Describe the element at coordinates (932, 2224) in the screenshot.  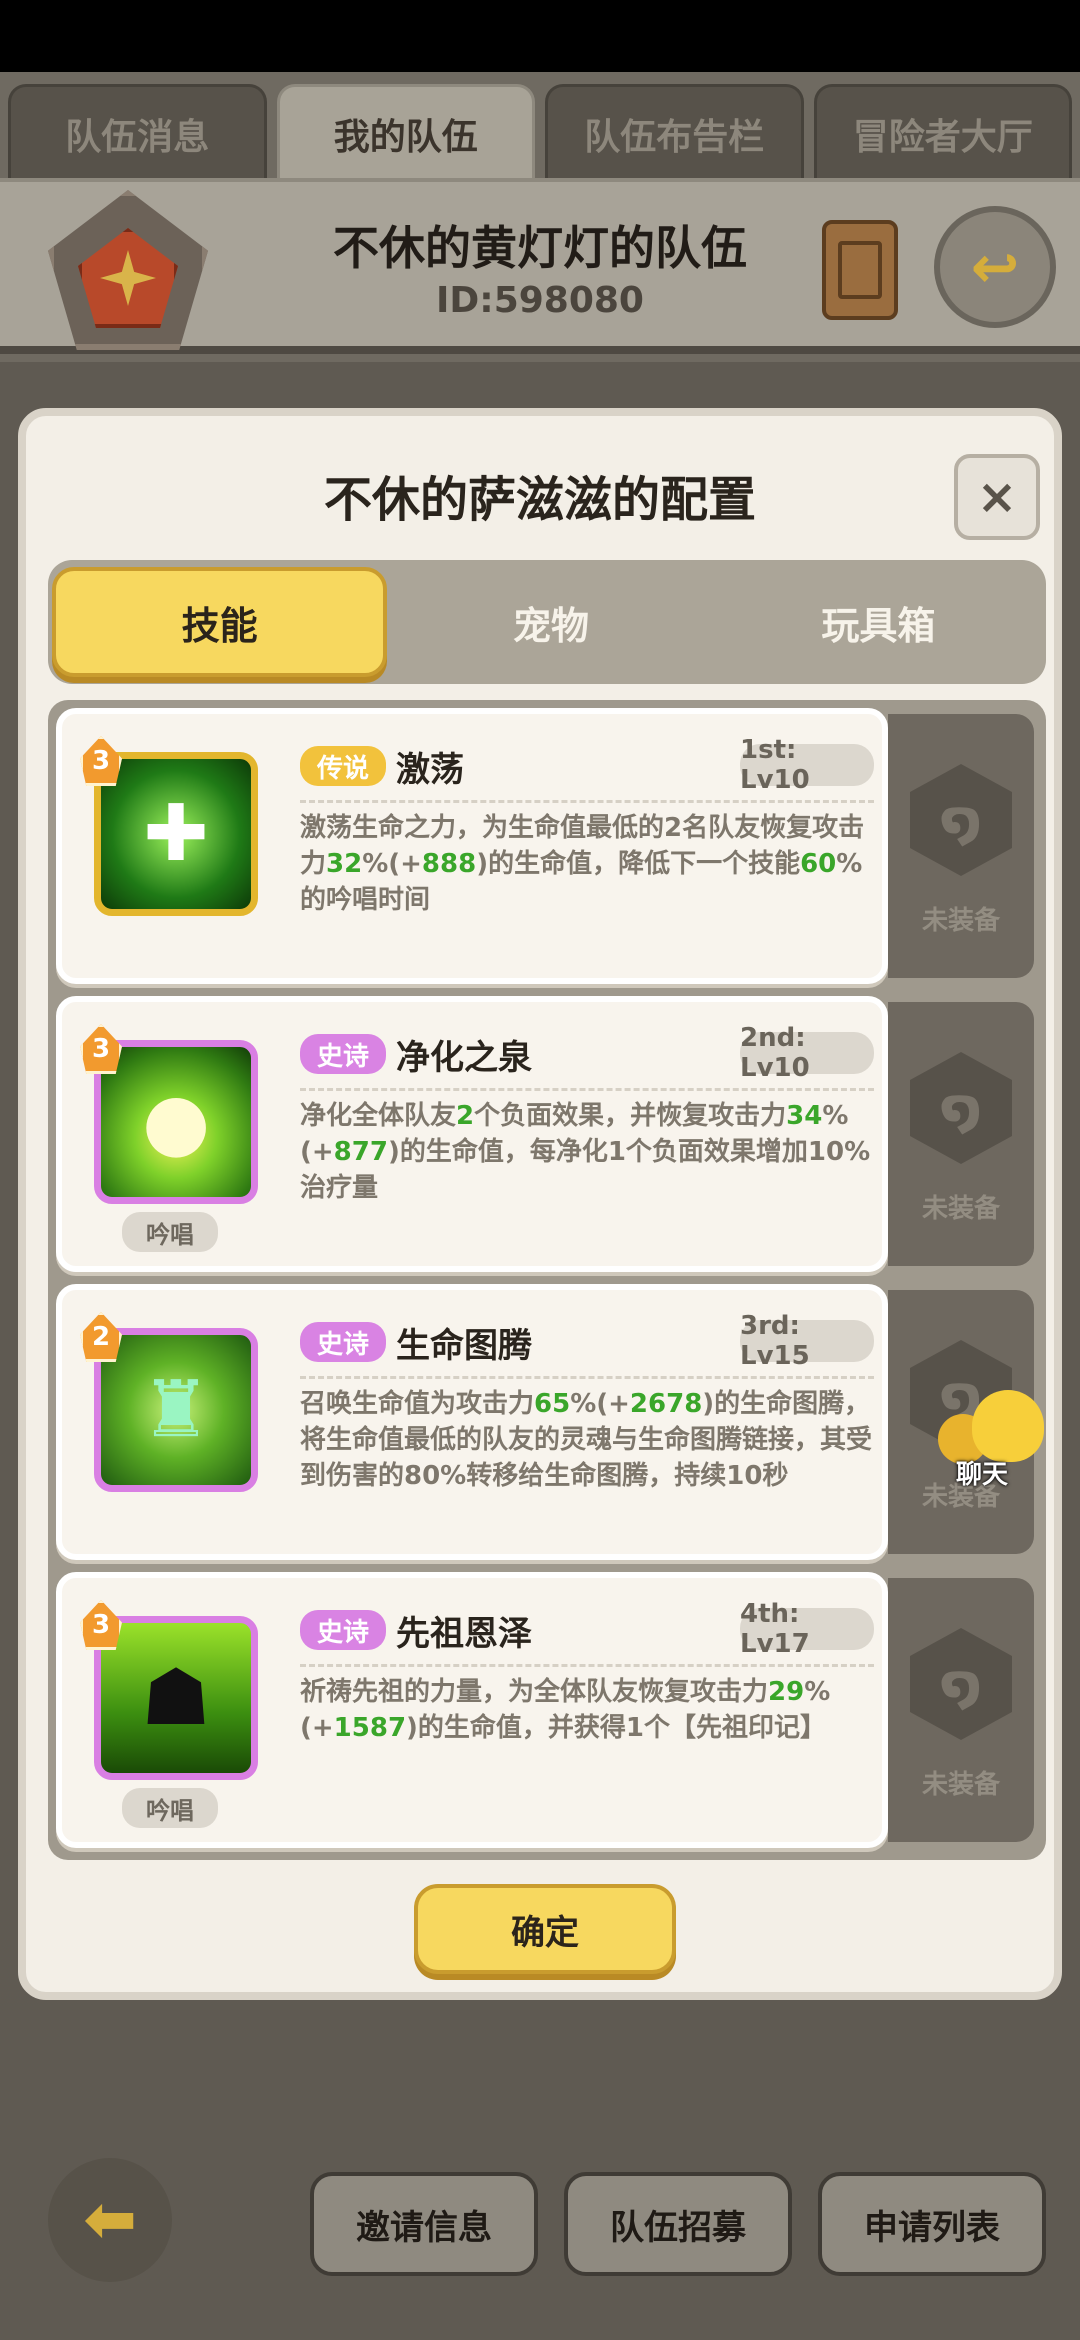
I see `application-list-button: 申请列表` at that location.